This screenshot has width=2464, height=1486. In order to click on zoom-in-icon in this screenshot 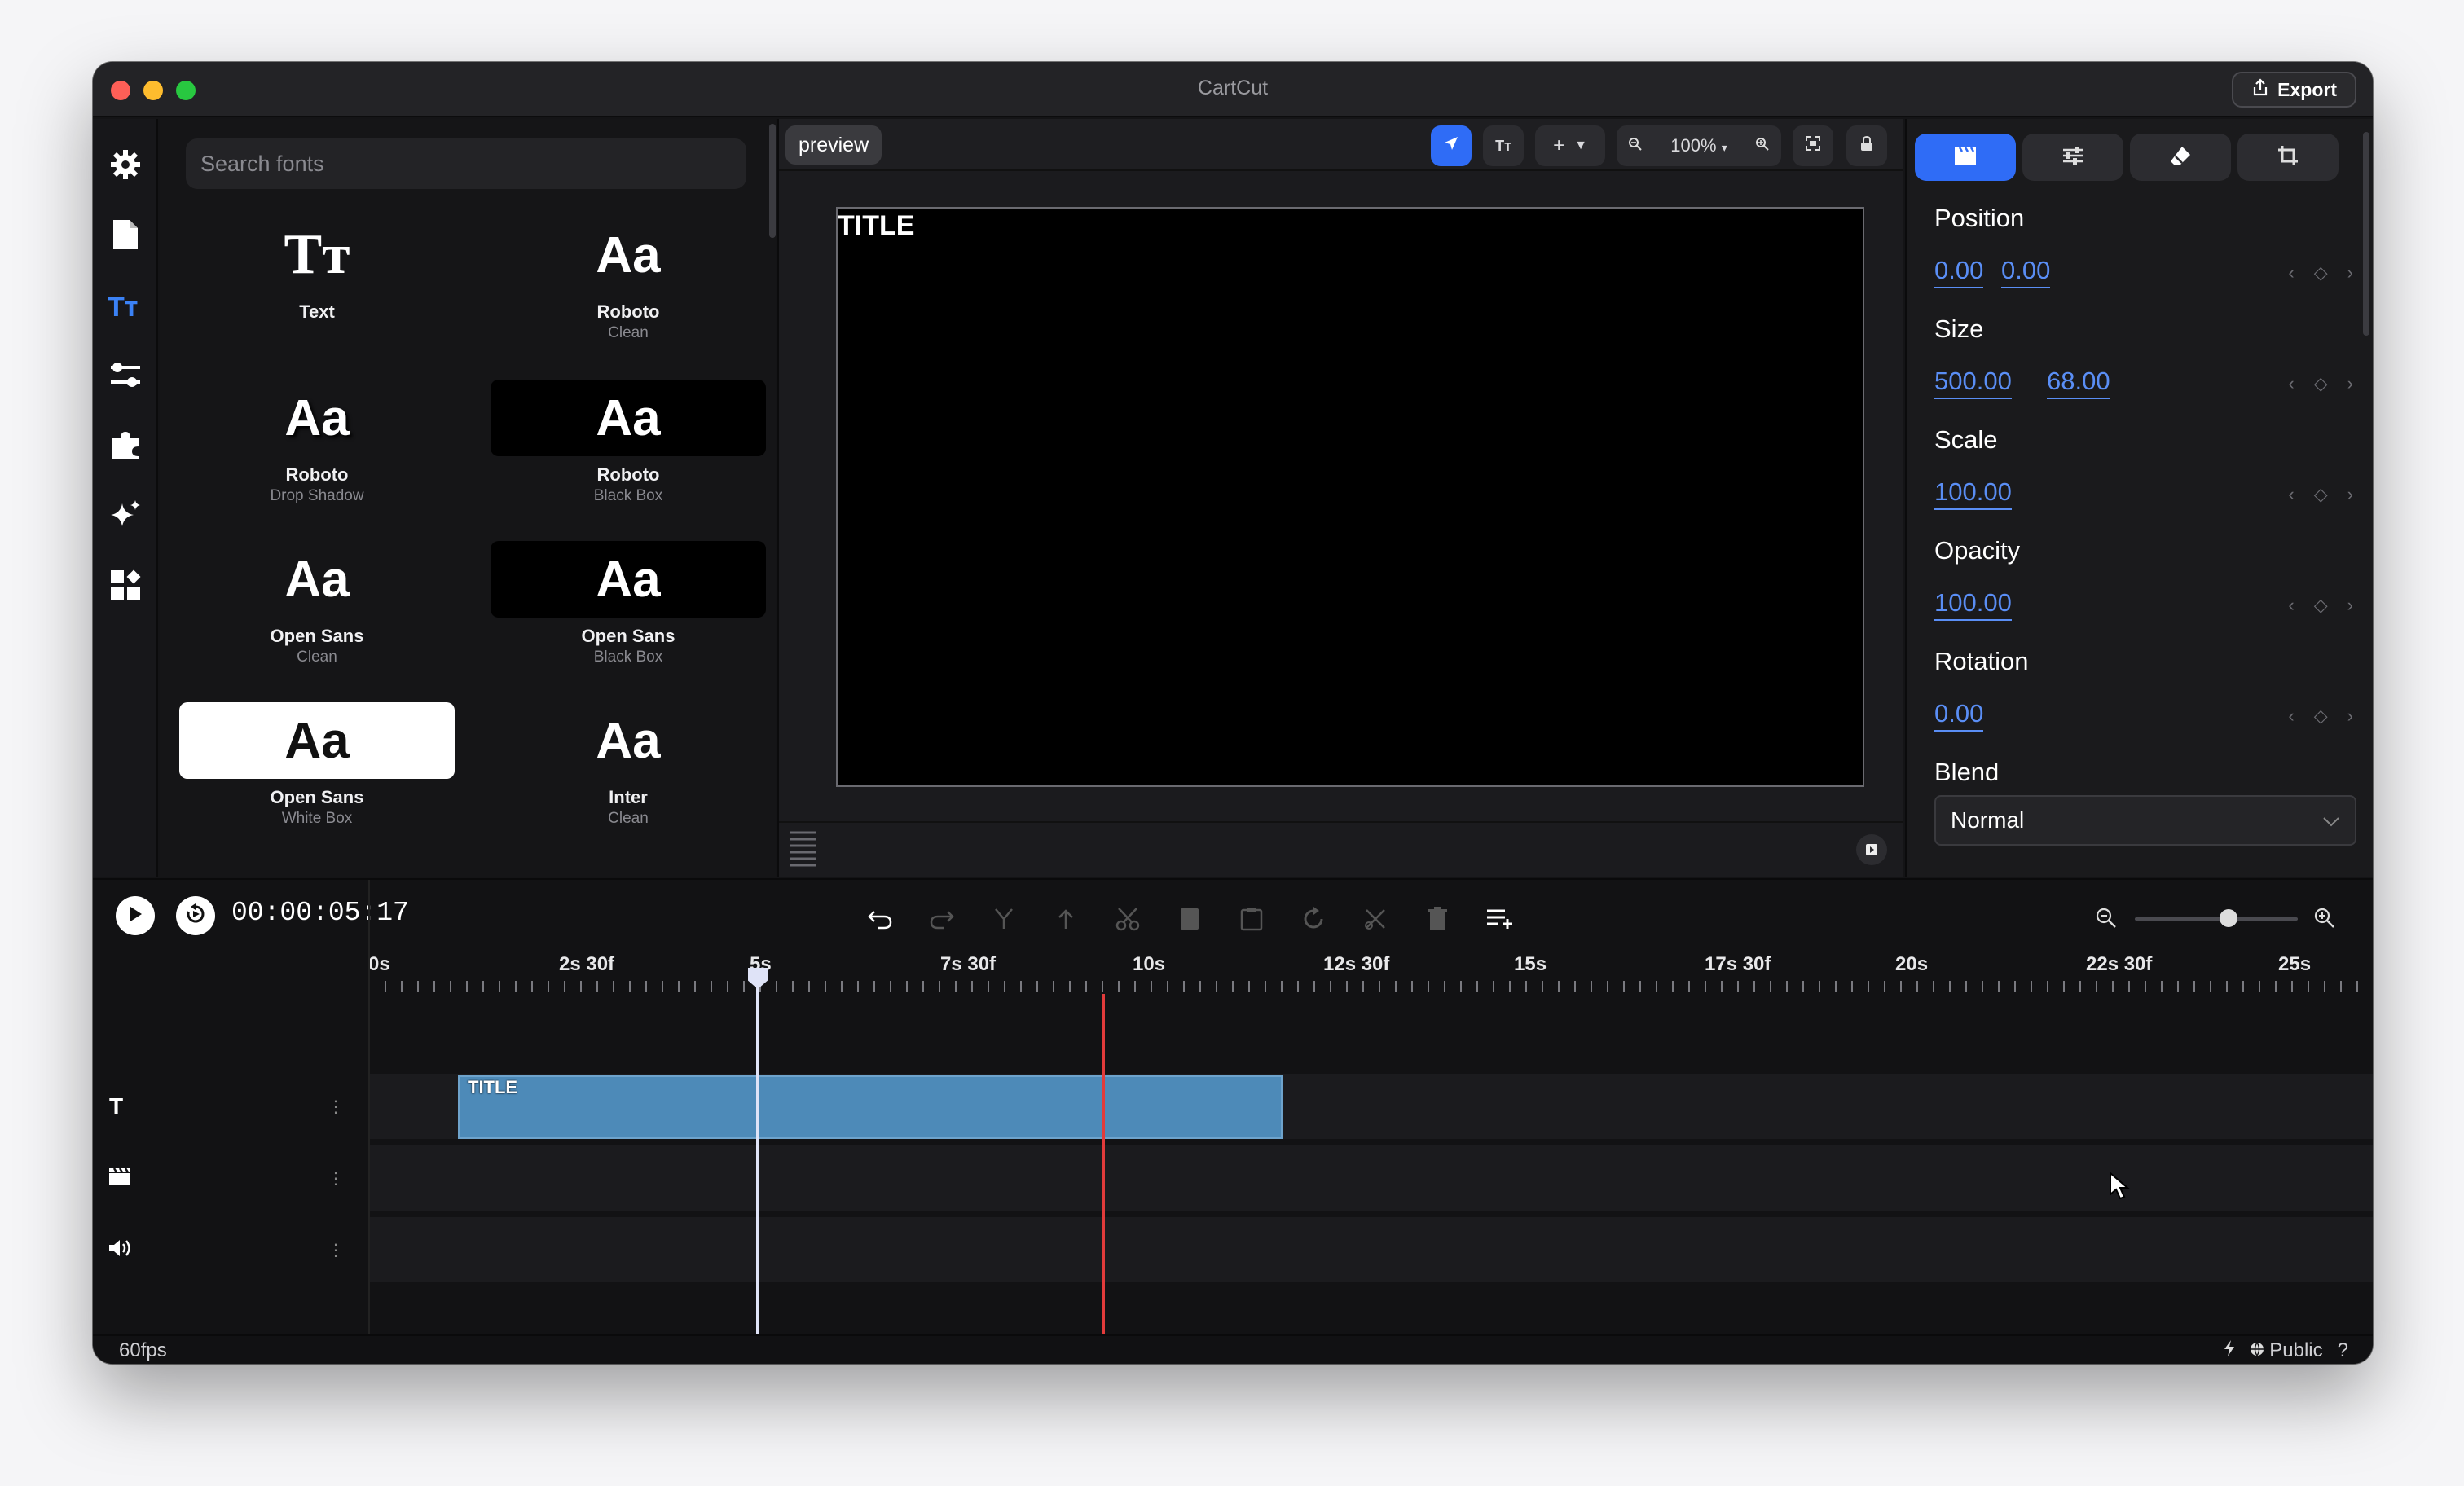, I will do `click(1762, 145)`.